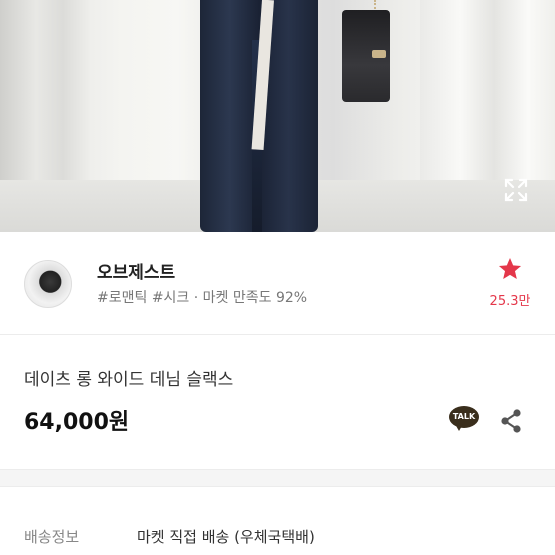 The image size is (555, 555). Describe the element at coordinates (48, 284) in the screenshot. I see `seller-avatar` at that location.